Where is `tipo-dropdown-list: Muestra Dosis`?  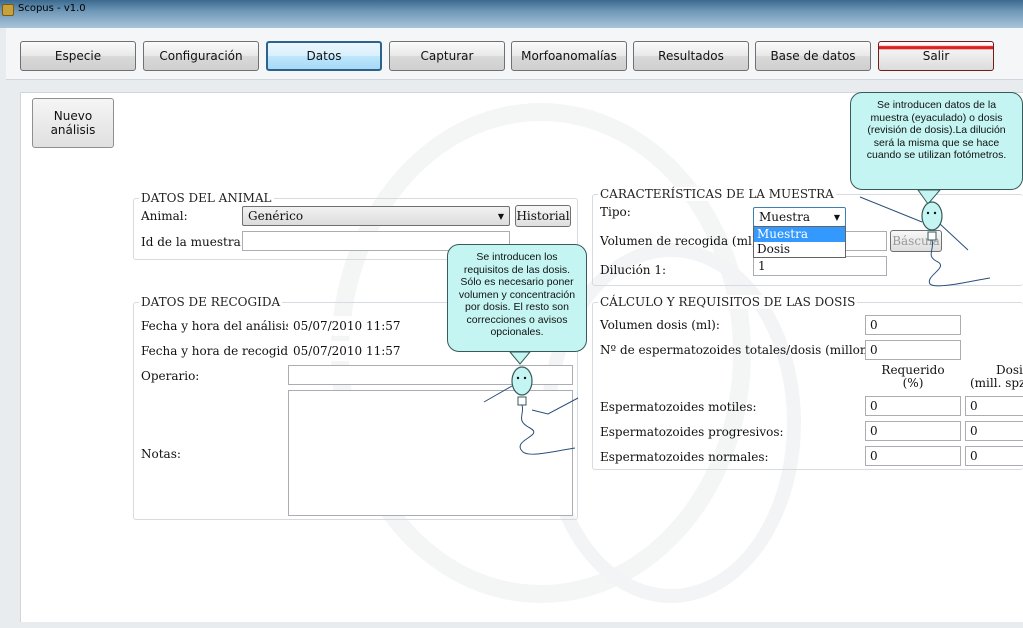
tipo-dropdown-list: Muestra Dosis is located at coordinates (799, 242).